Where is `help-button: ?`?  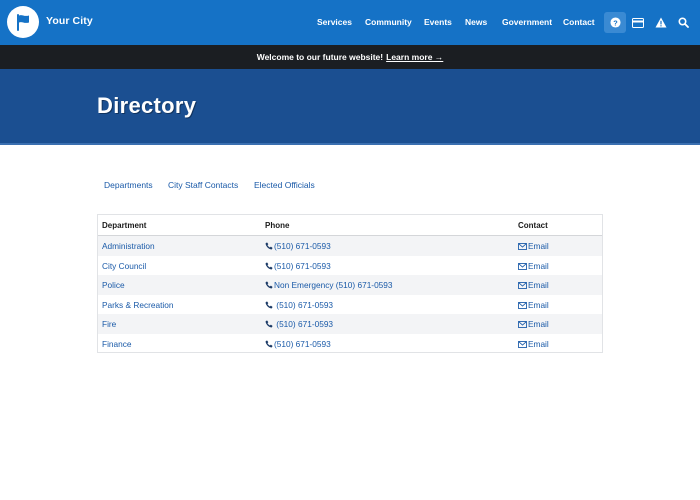
help-button: ? is located at coordinates (615, 22).